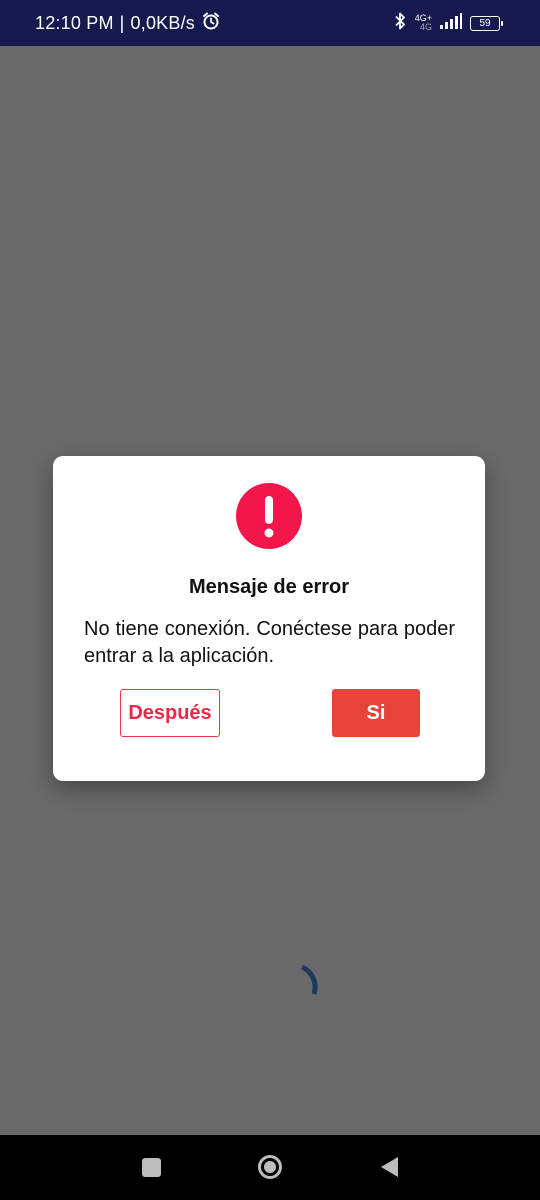  I want to click on bluetooth-icon, so click(400, 23).